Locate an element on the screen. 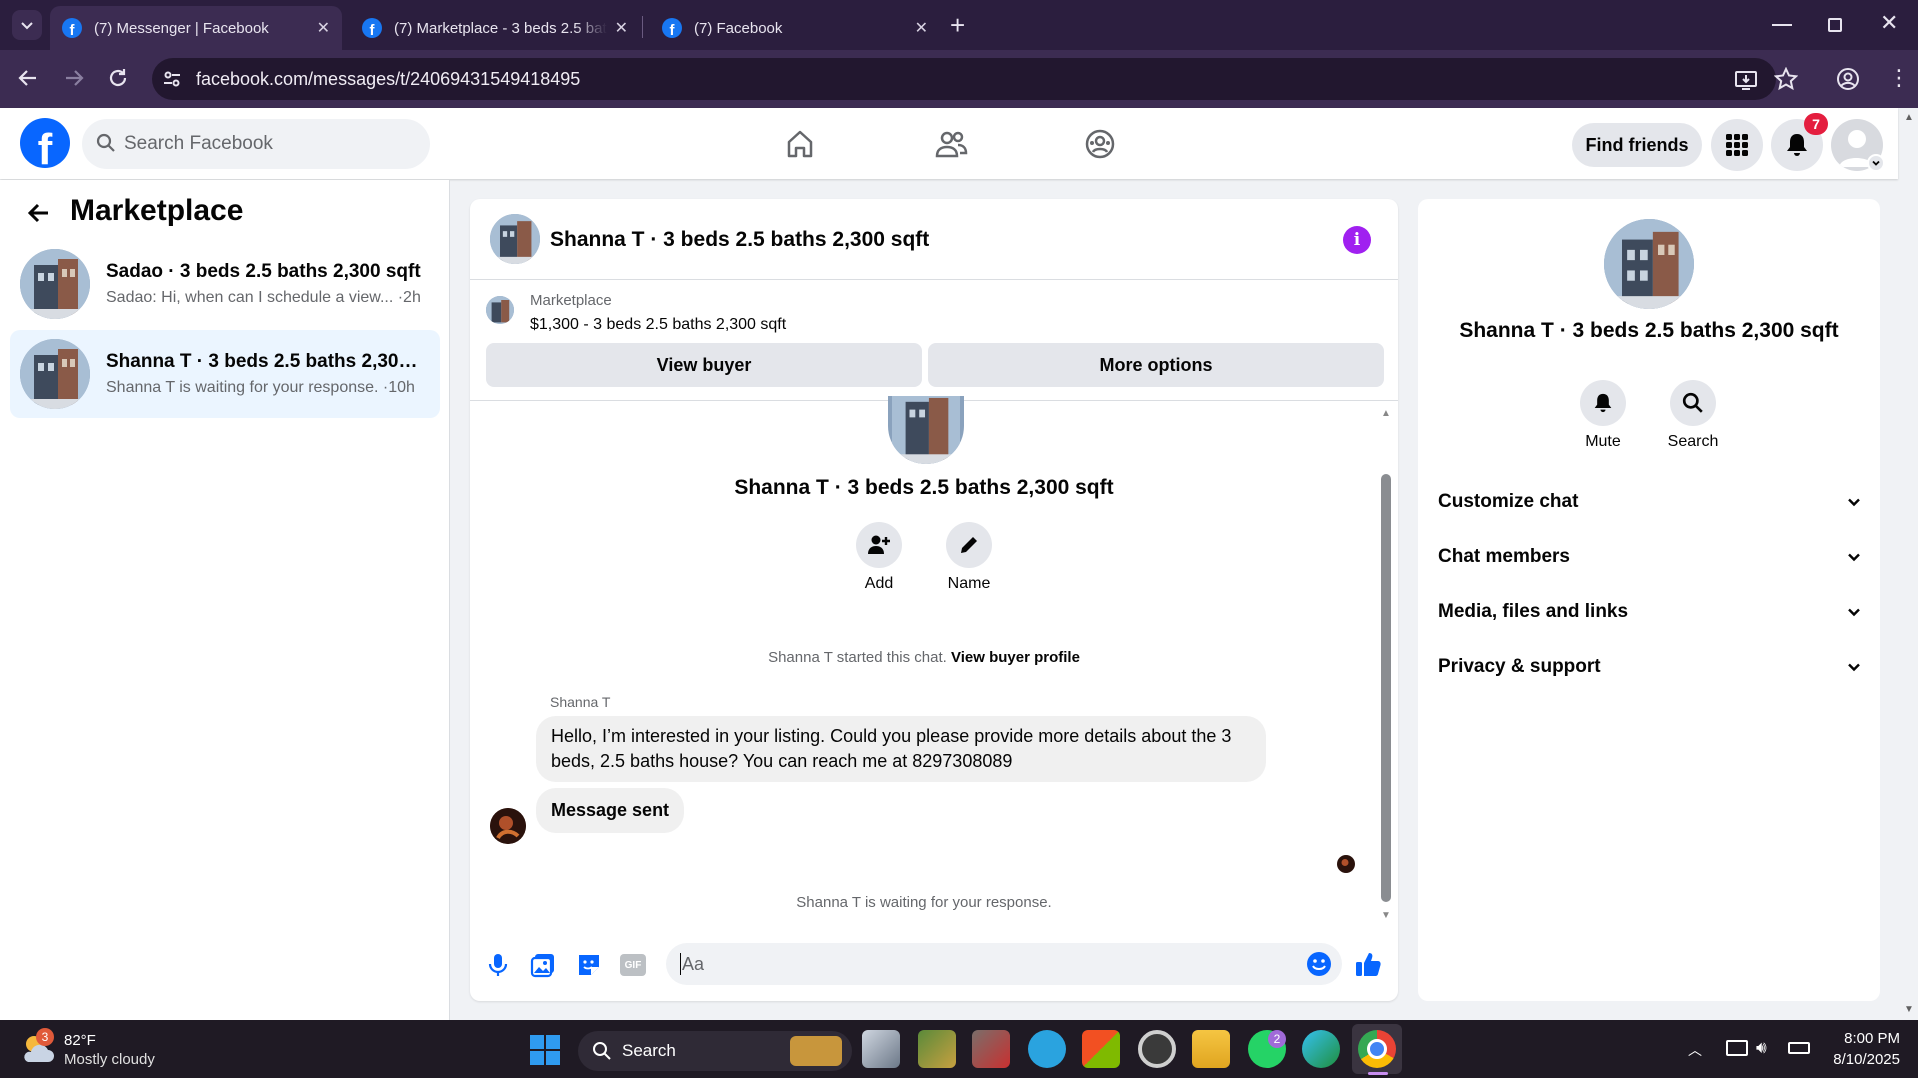 This screenshot has width=1918, height=1078. chat-scrollbar-thumb is located at coordinates (1386, 688).